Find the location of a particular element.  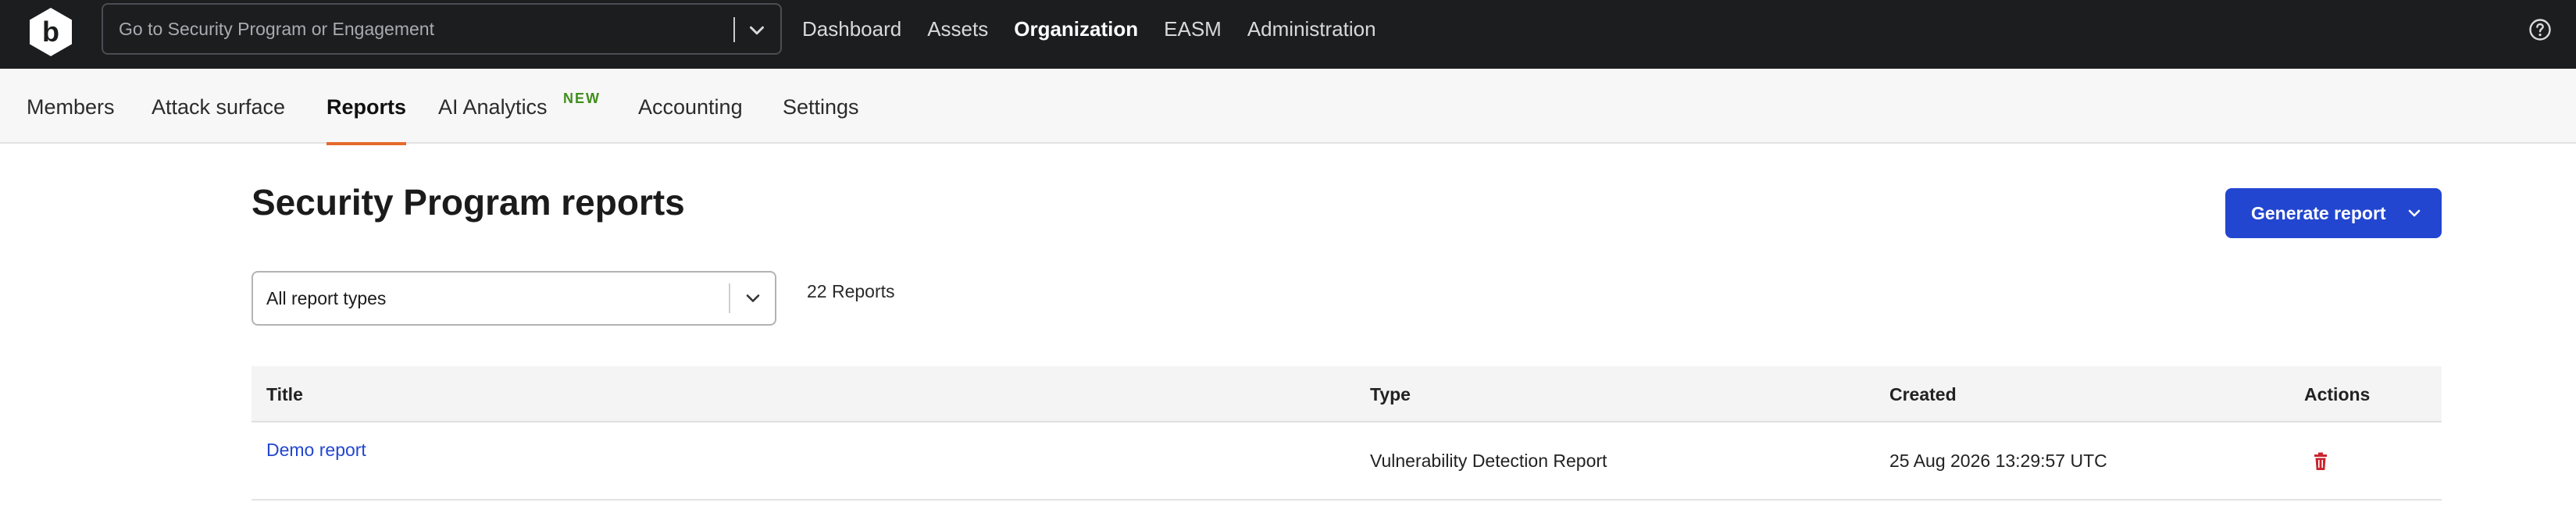

nav-item-administration: Administration is located at coordinates (1311, 29).